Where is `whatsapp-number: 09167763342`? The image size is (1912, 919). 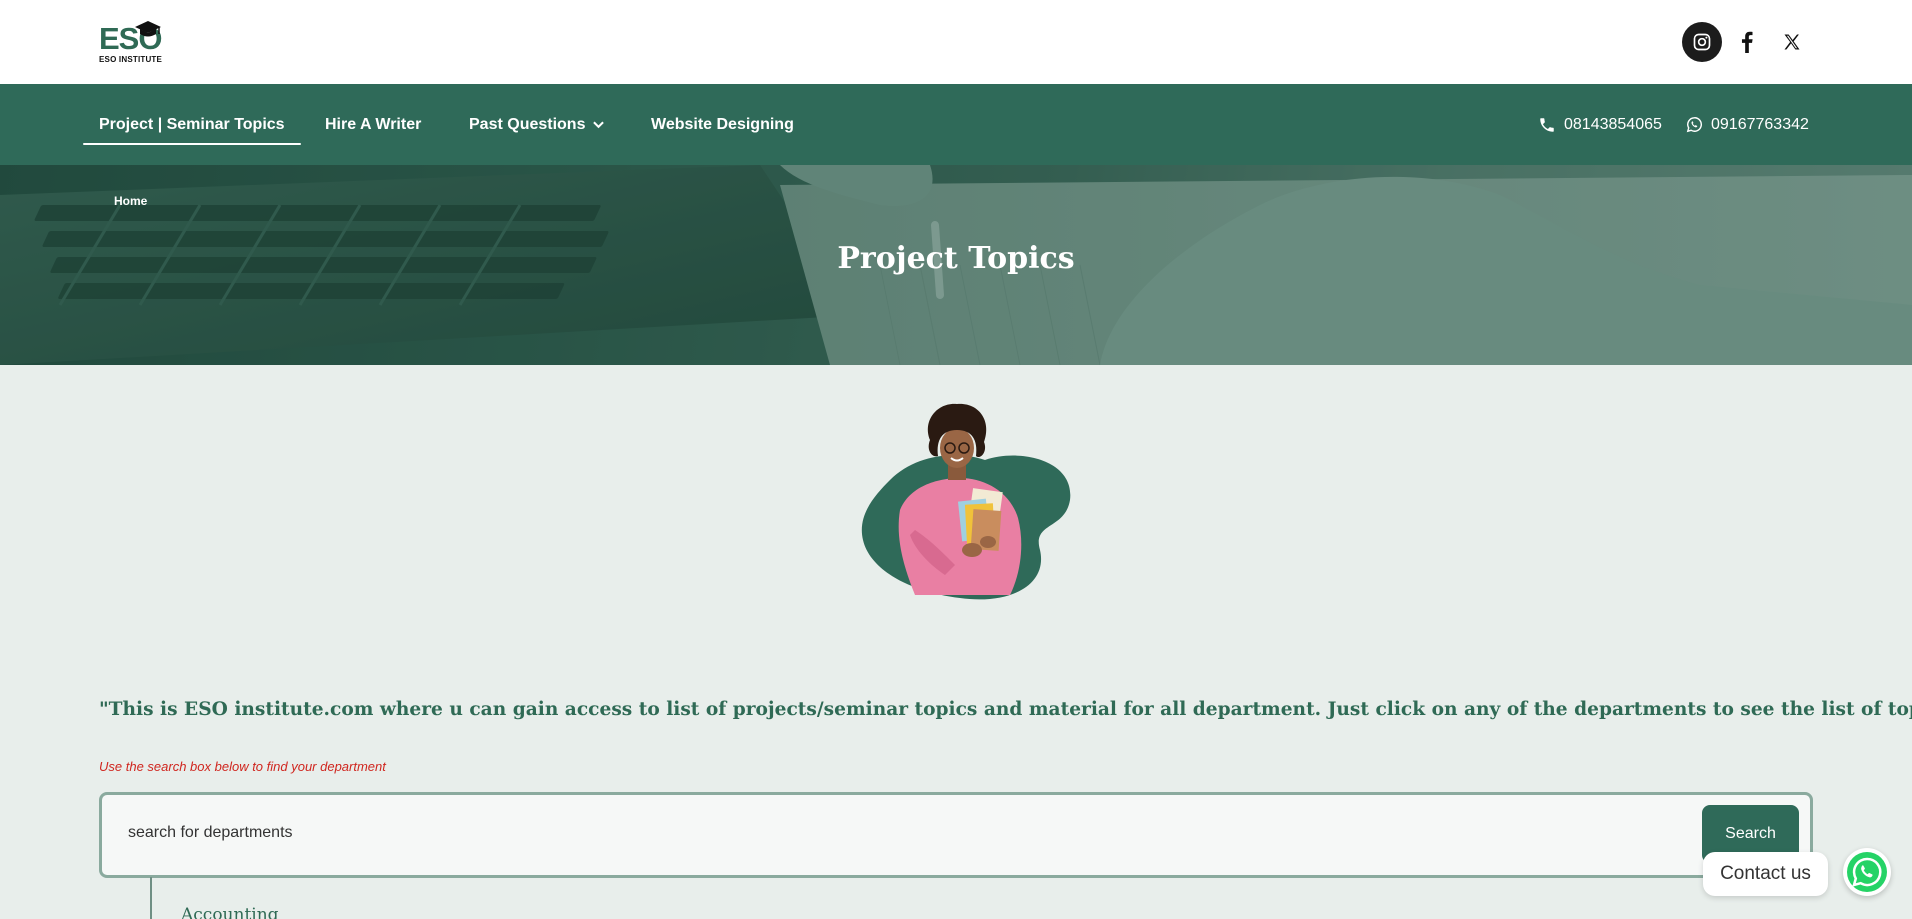
whatsapp-number: 09167763342 is located at coordinates (1760, 124).